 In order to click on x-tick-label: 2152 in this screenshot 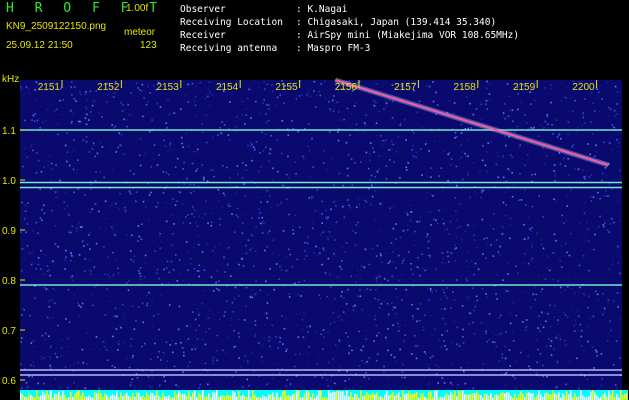, I will do `click(108, 87)`.